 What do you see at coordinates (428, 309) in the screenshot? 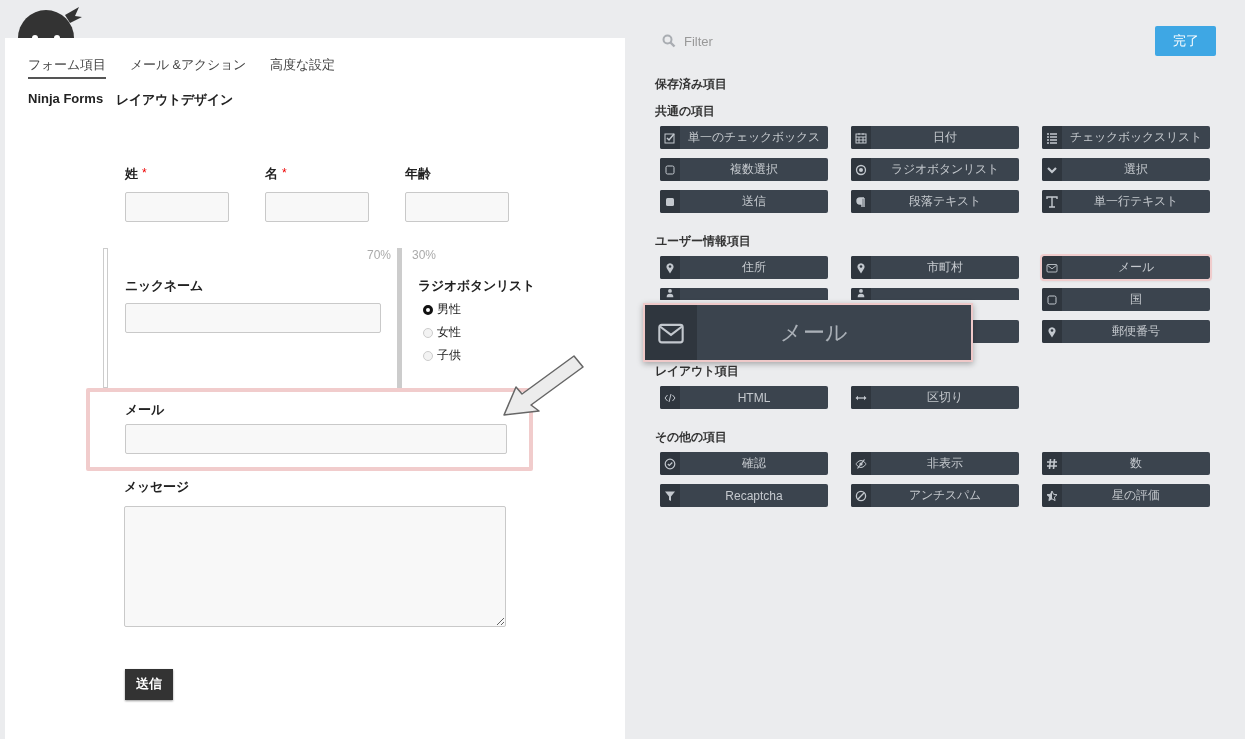
I see `radio-button` at bounding box center [428, 309].